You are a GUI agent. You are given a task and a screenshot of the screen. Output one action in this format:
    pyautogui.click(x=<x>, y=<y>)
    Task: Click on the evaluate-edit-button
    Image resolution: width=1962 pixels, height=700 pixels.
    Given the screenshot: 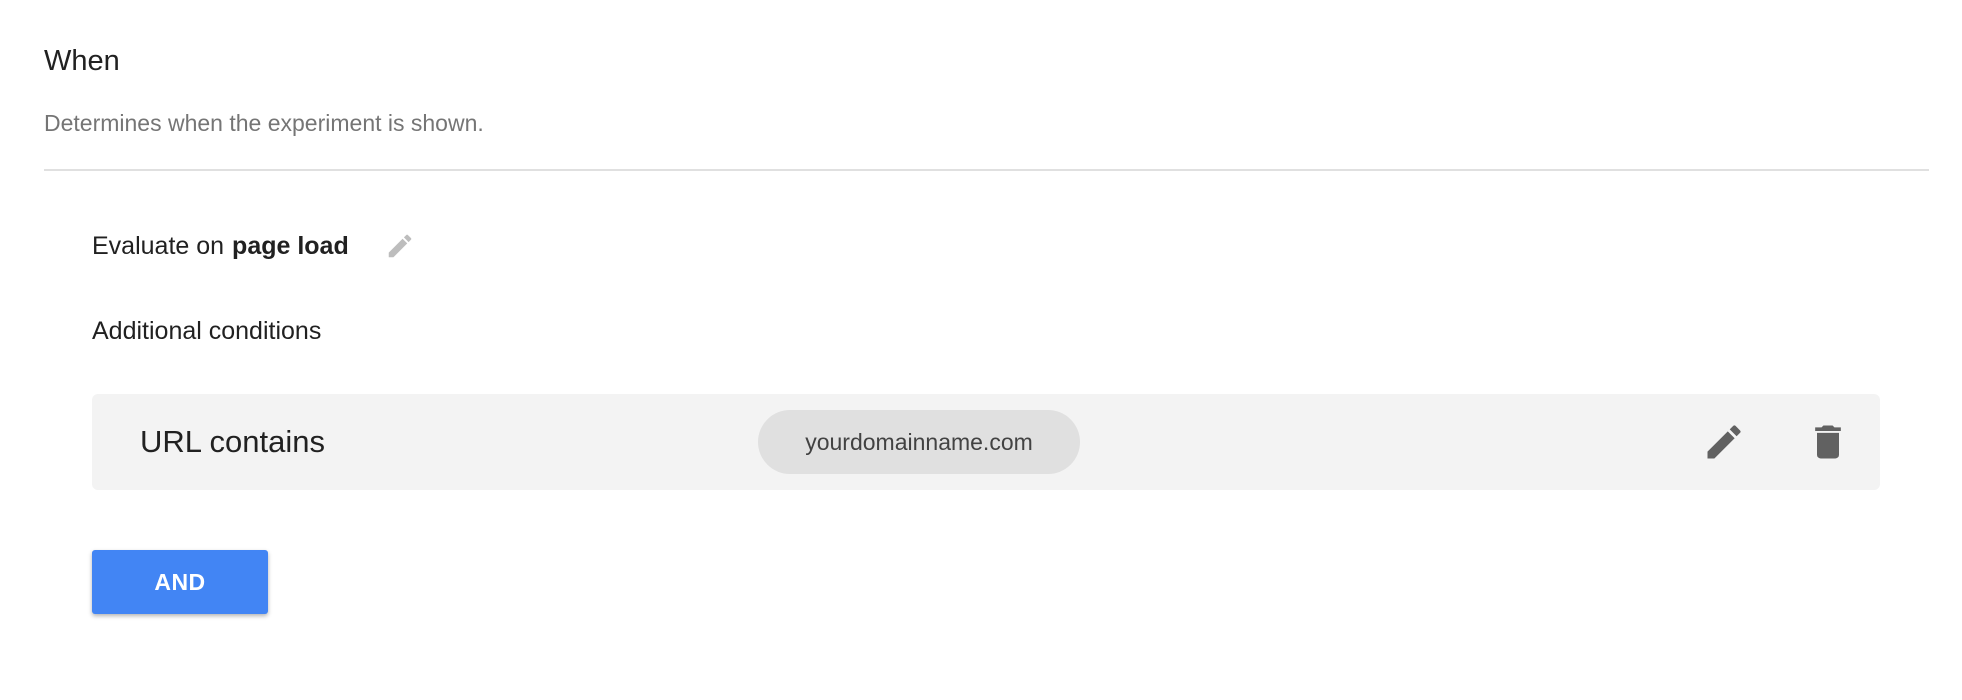 What is the action you would take?
    pyautogui.click(x=400, y=246)
    